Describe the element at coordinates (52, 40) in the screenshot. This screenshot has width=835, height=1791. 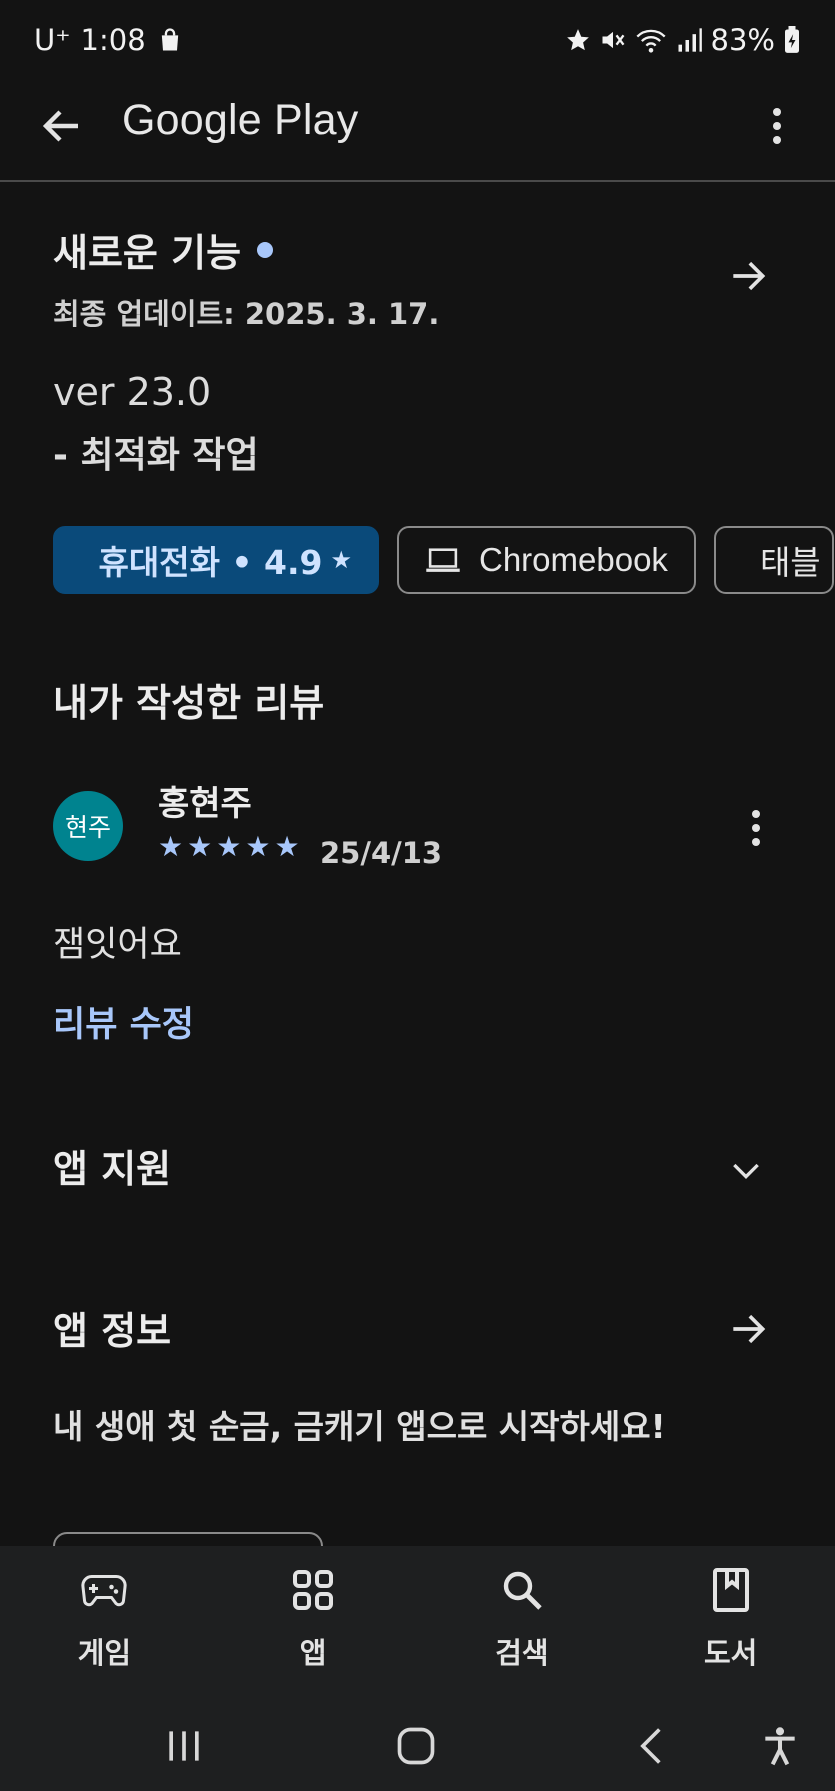
I see `carrier-label: U⁺` at that location.